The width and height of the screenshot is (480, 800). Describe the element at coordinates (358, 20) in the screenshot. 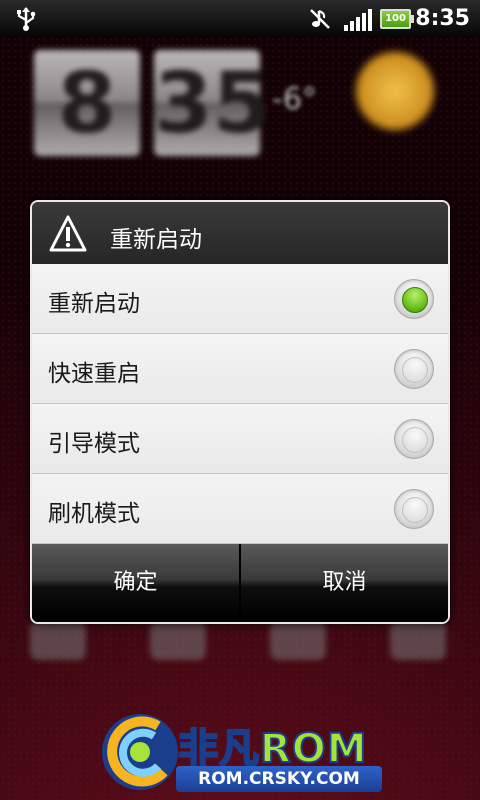

I see `signal-icon` at that location.